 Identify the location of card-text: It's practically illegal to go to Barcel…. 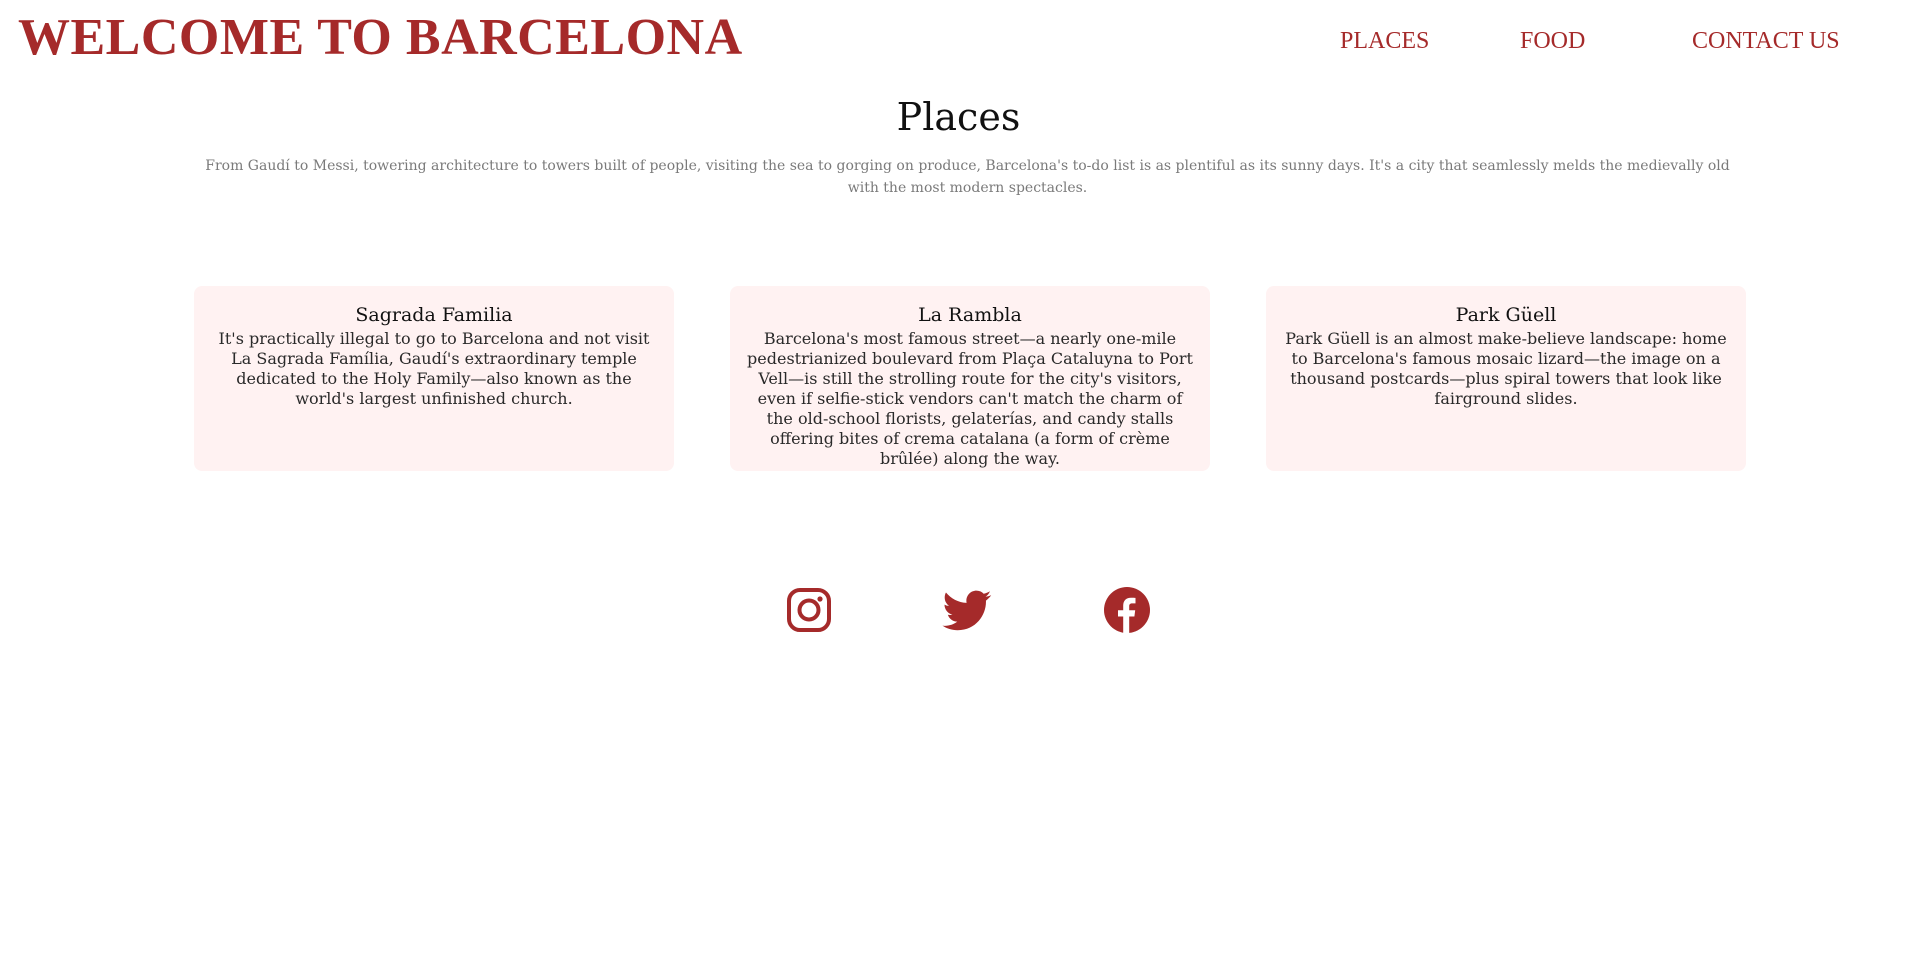
(434, 368).